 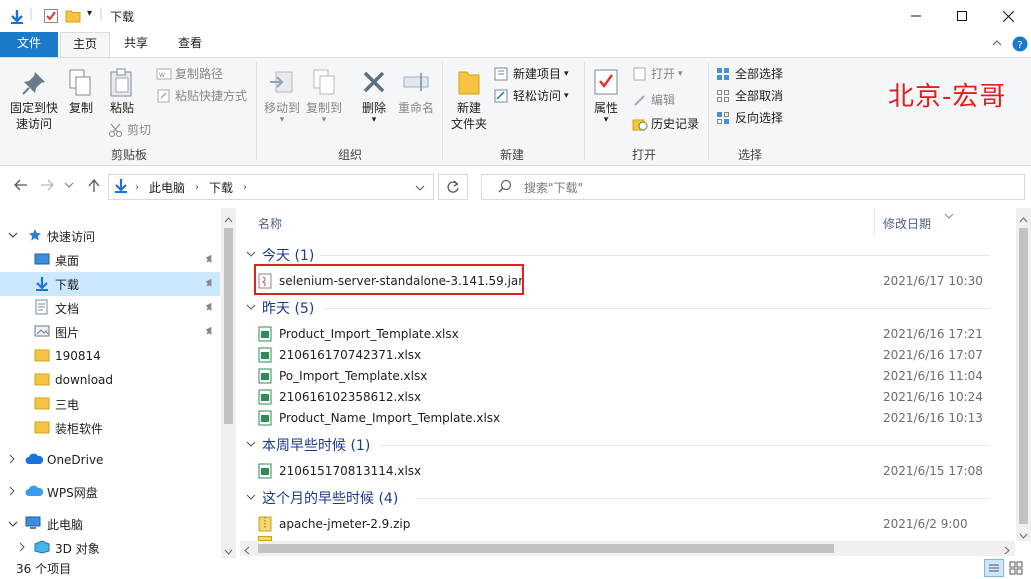 I want to click on file-row: 210615170813114.xlsx 2021/6/15 17:08, so click(x=622, y=470).